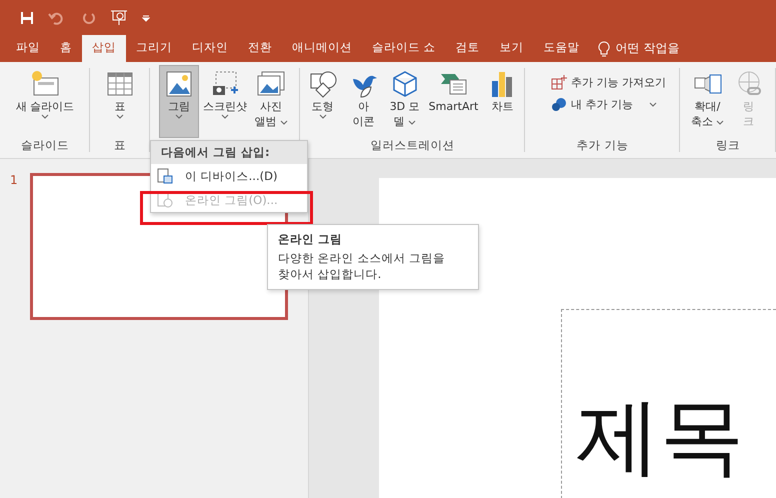  Describe the element at coordinates (454, 101) in the screenshot. I see `ribbon-button: SmartArt` at that location.